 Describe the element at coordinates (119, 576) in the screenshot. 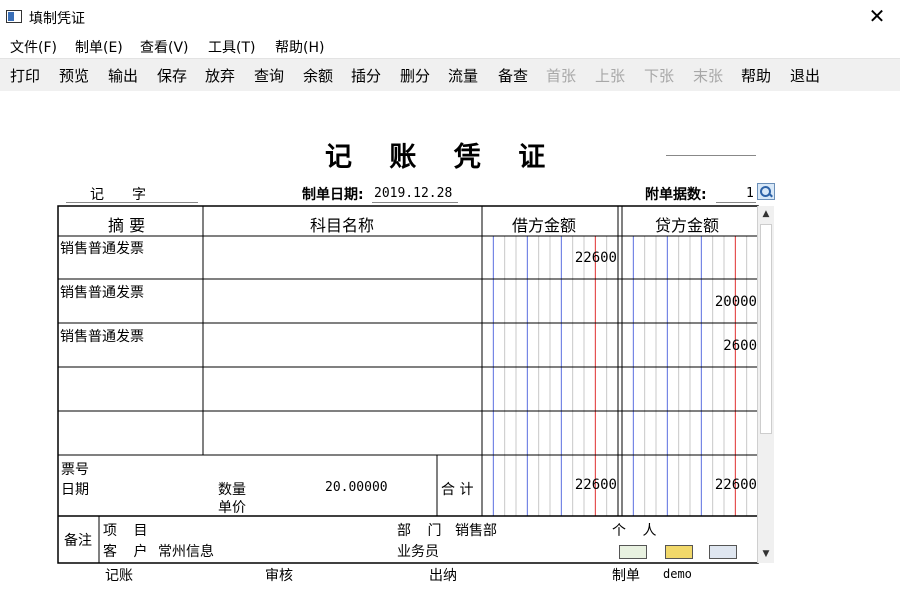

I see `bookkeeper-label: 记账` at that location.